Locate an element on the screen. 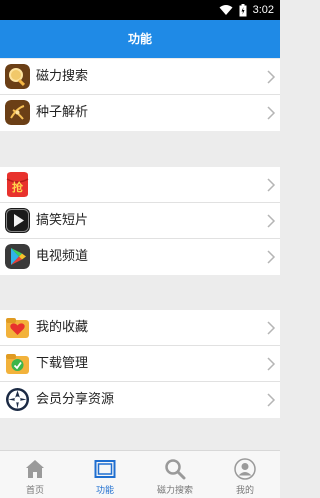  red-envelope-icon: 抢 is located at coordinates (17, 184).